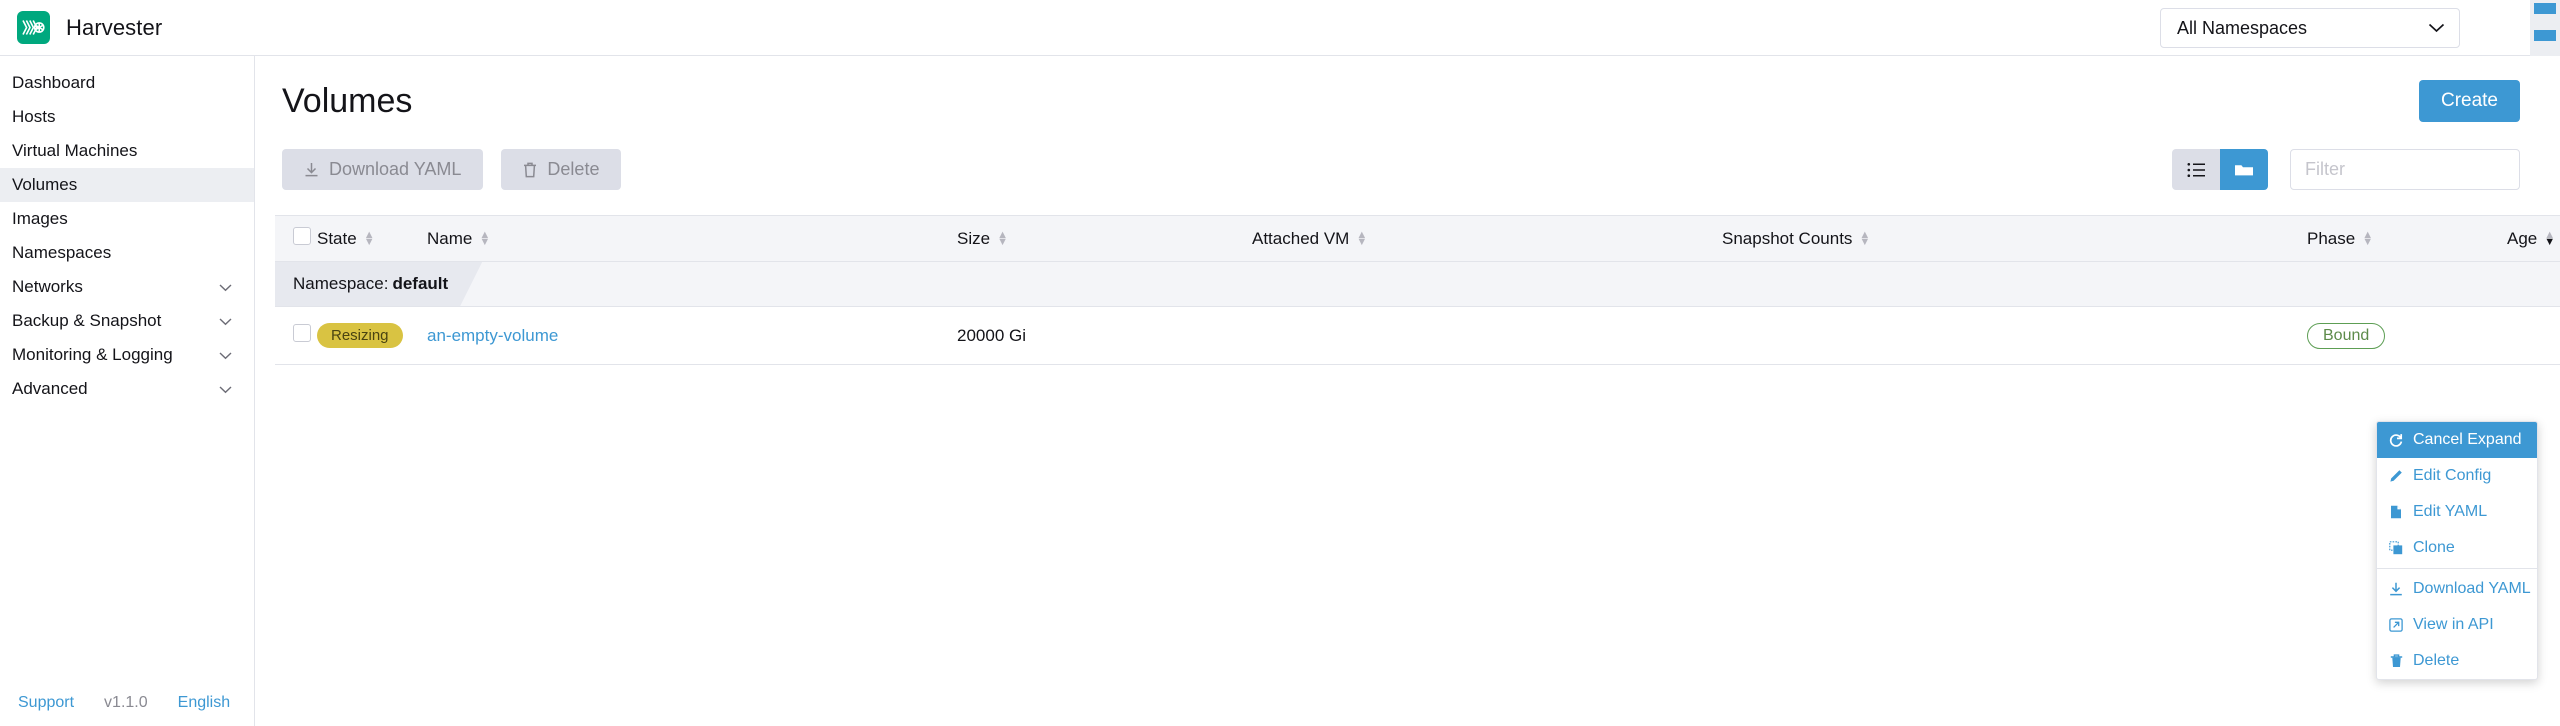  Describe the element at coordinates (2545, 8) in the screenshot. I see `scrollbar-thumb-top` at that location.